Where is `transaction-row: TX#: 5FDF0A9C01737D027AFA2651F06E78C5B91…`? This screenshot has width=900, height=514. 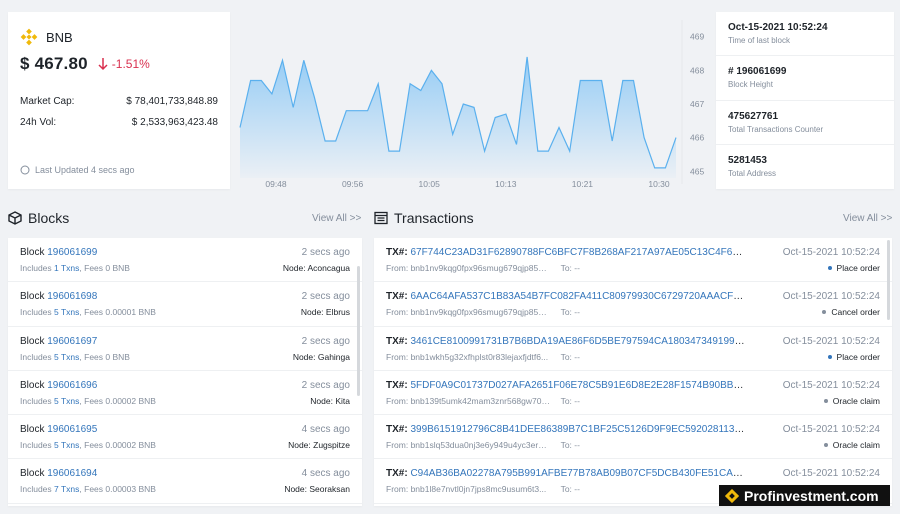 transaction-row: TX#: 5FDF0A9C01737D027AFA2651F06E78C5B91… is located at coordinates (633, 393).